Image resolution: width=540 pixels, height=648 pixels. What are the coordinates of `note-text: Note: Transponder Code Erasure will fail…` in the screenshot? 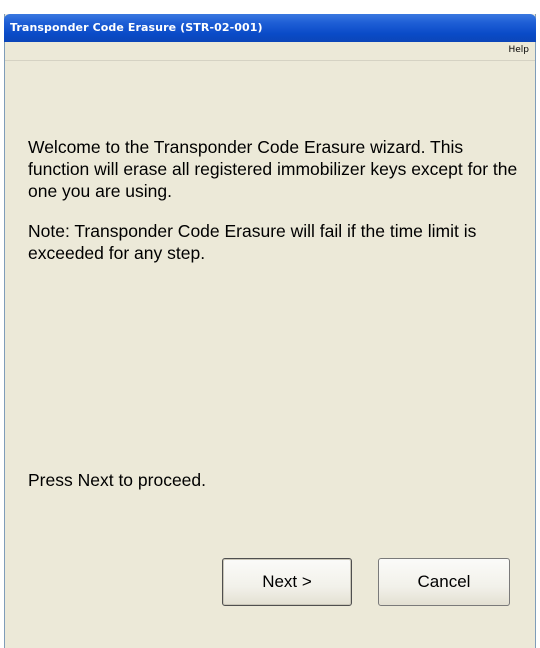 It's located at (252, 242).